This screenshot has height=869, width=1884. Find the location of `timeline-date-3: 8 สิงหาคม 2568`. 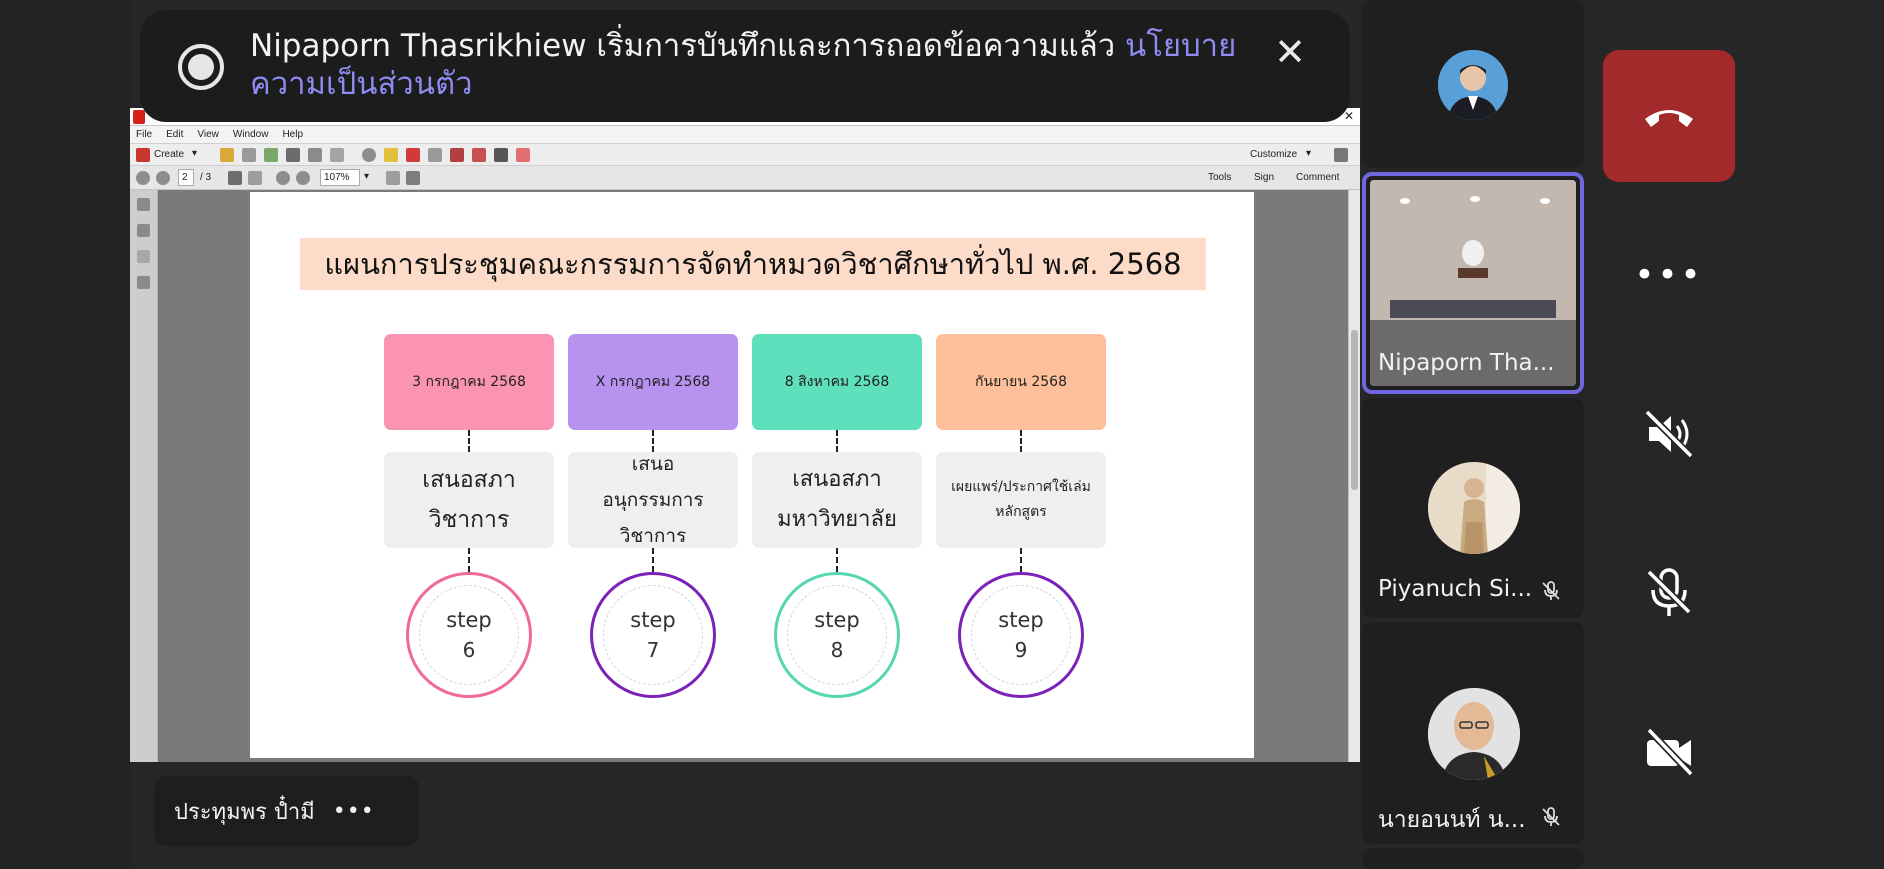

timeline-date-3: 8 สิงหาคม 2568 is located at coordinates (837, 382).